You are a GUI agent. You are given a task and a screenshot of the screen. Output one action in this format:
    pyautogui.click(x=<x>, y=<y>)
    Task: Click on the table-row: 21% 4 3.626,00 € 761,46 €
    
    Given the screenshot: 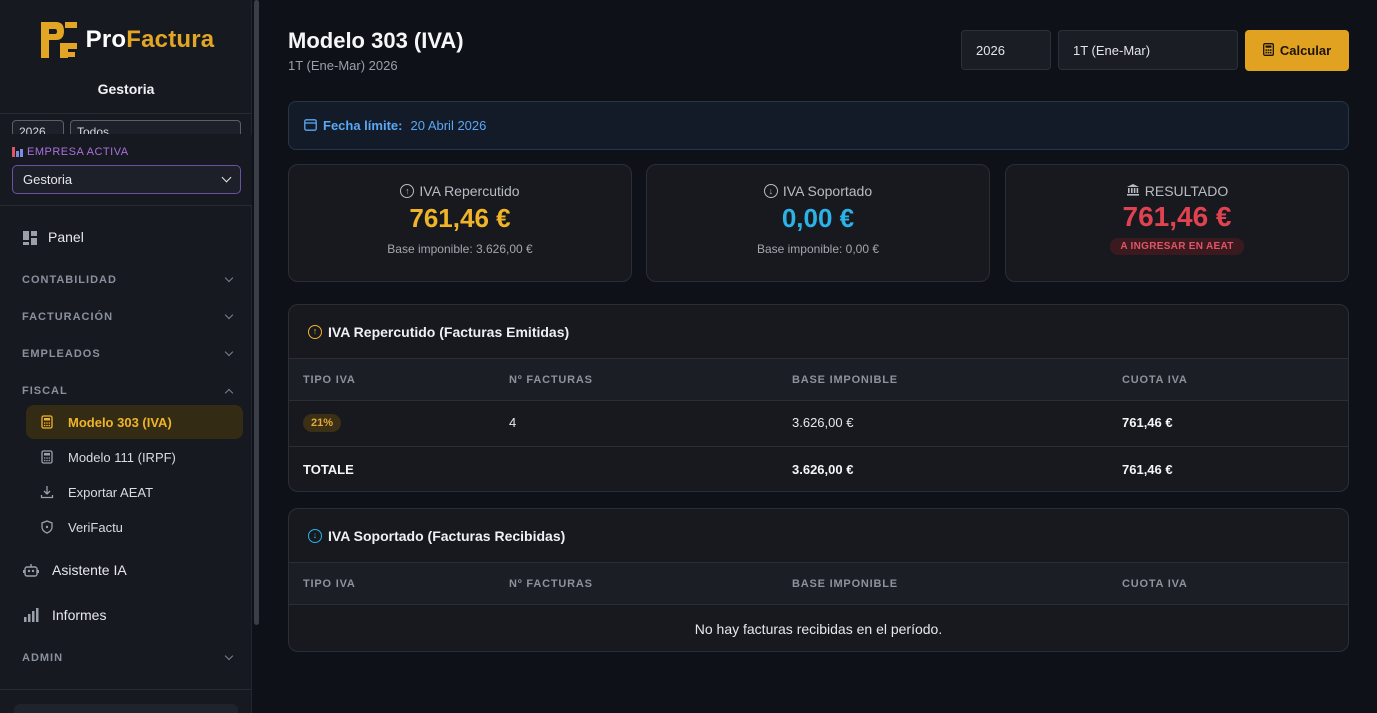 What is the action you would take?
    pyautogui.click(x=818, y=424)
    